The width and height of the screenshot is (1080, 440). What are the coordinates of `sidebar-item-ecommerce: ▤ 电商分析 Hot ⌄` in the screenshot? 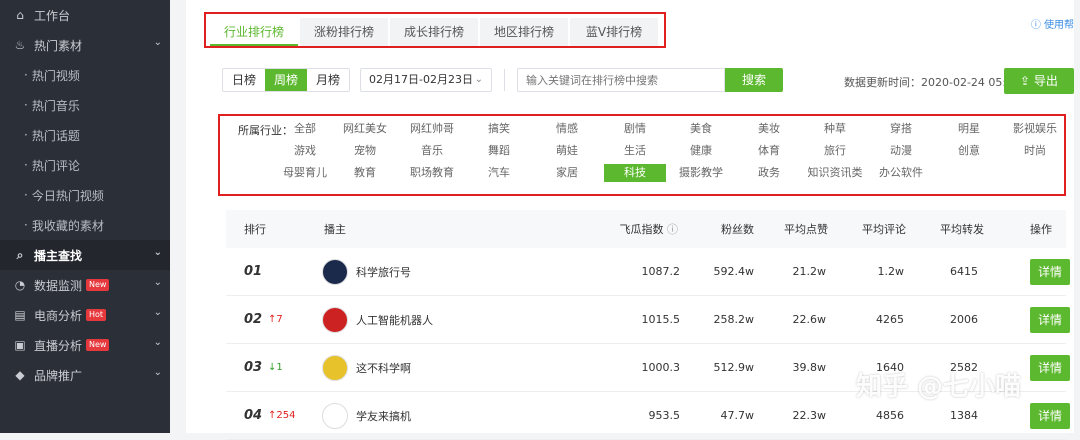 It's located at (85, 315).